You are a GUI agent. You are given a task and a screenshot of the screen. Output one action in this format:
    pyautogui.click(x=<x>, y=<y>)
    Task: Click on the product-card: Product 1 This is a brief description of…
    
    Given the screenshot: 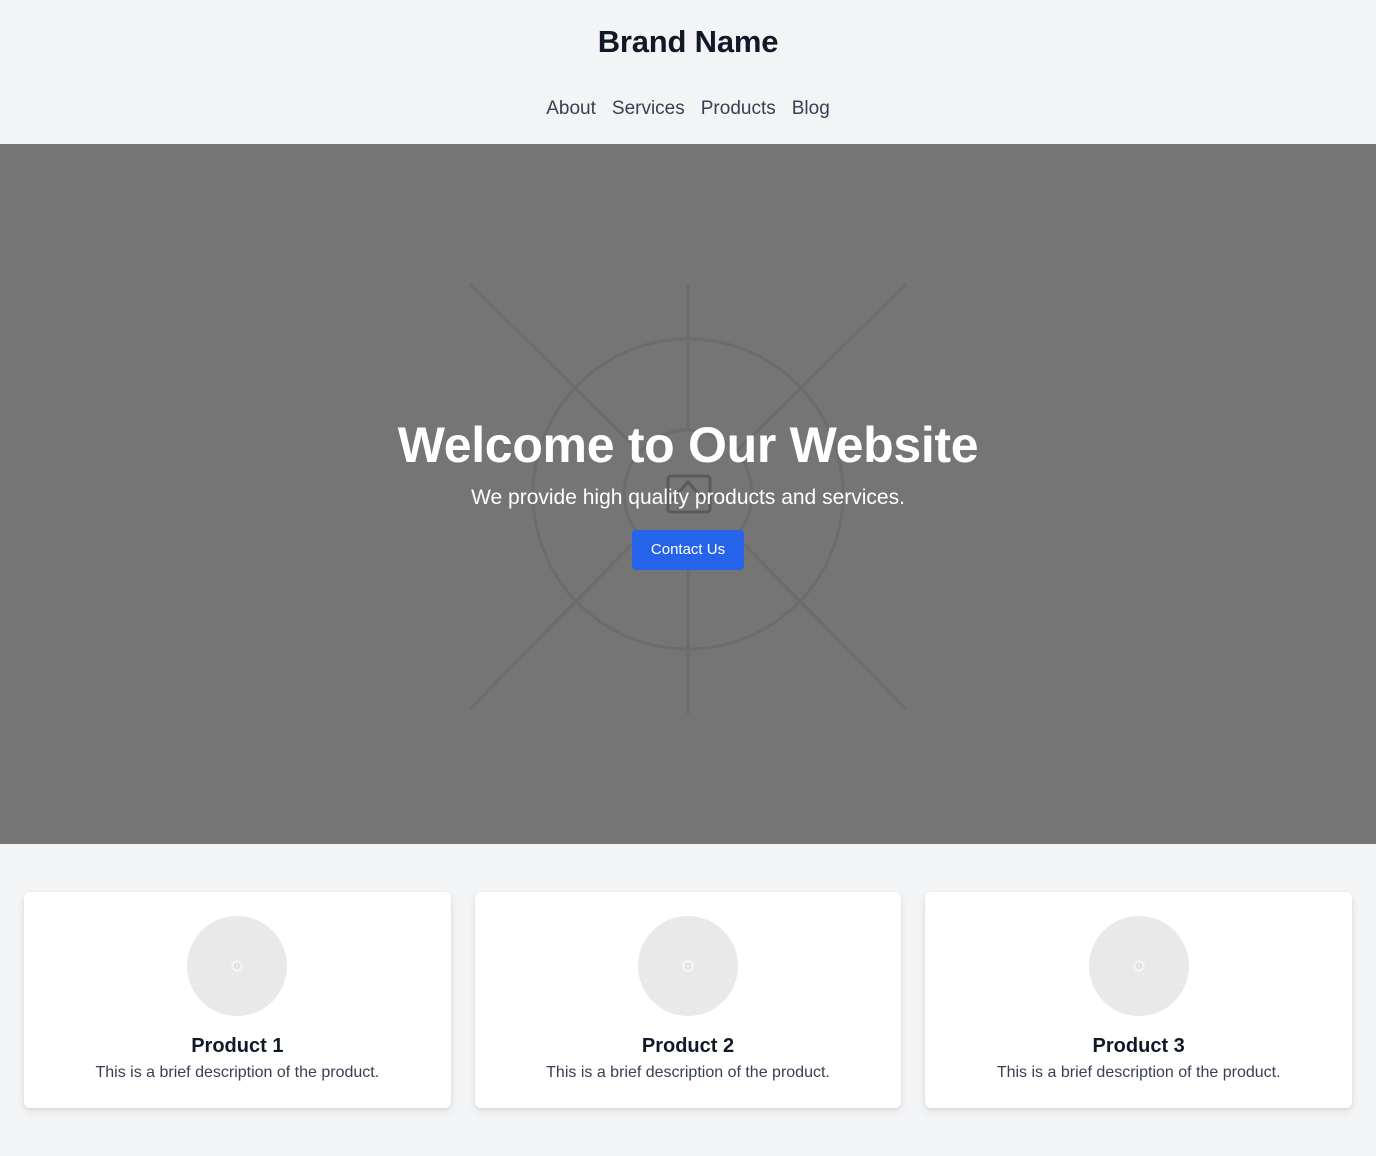 What is the action you would take?
    pyautogui.click(x=237, y=1000)
    